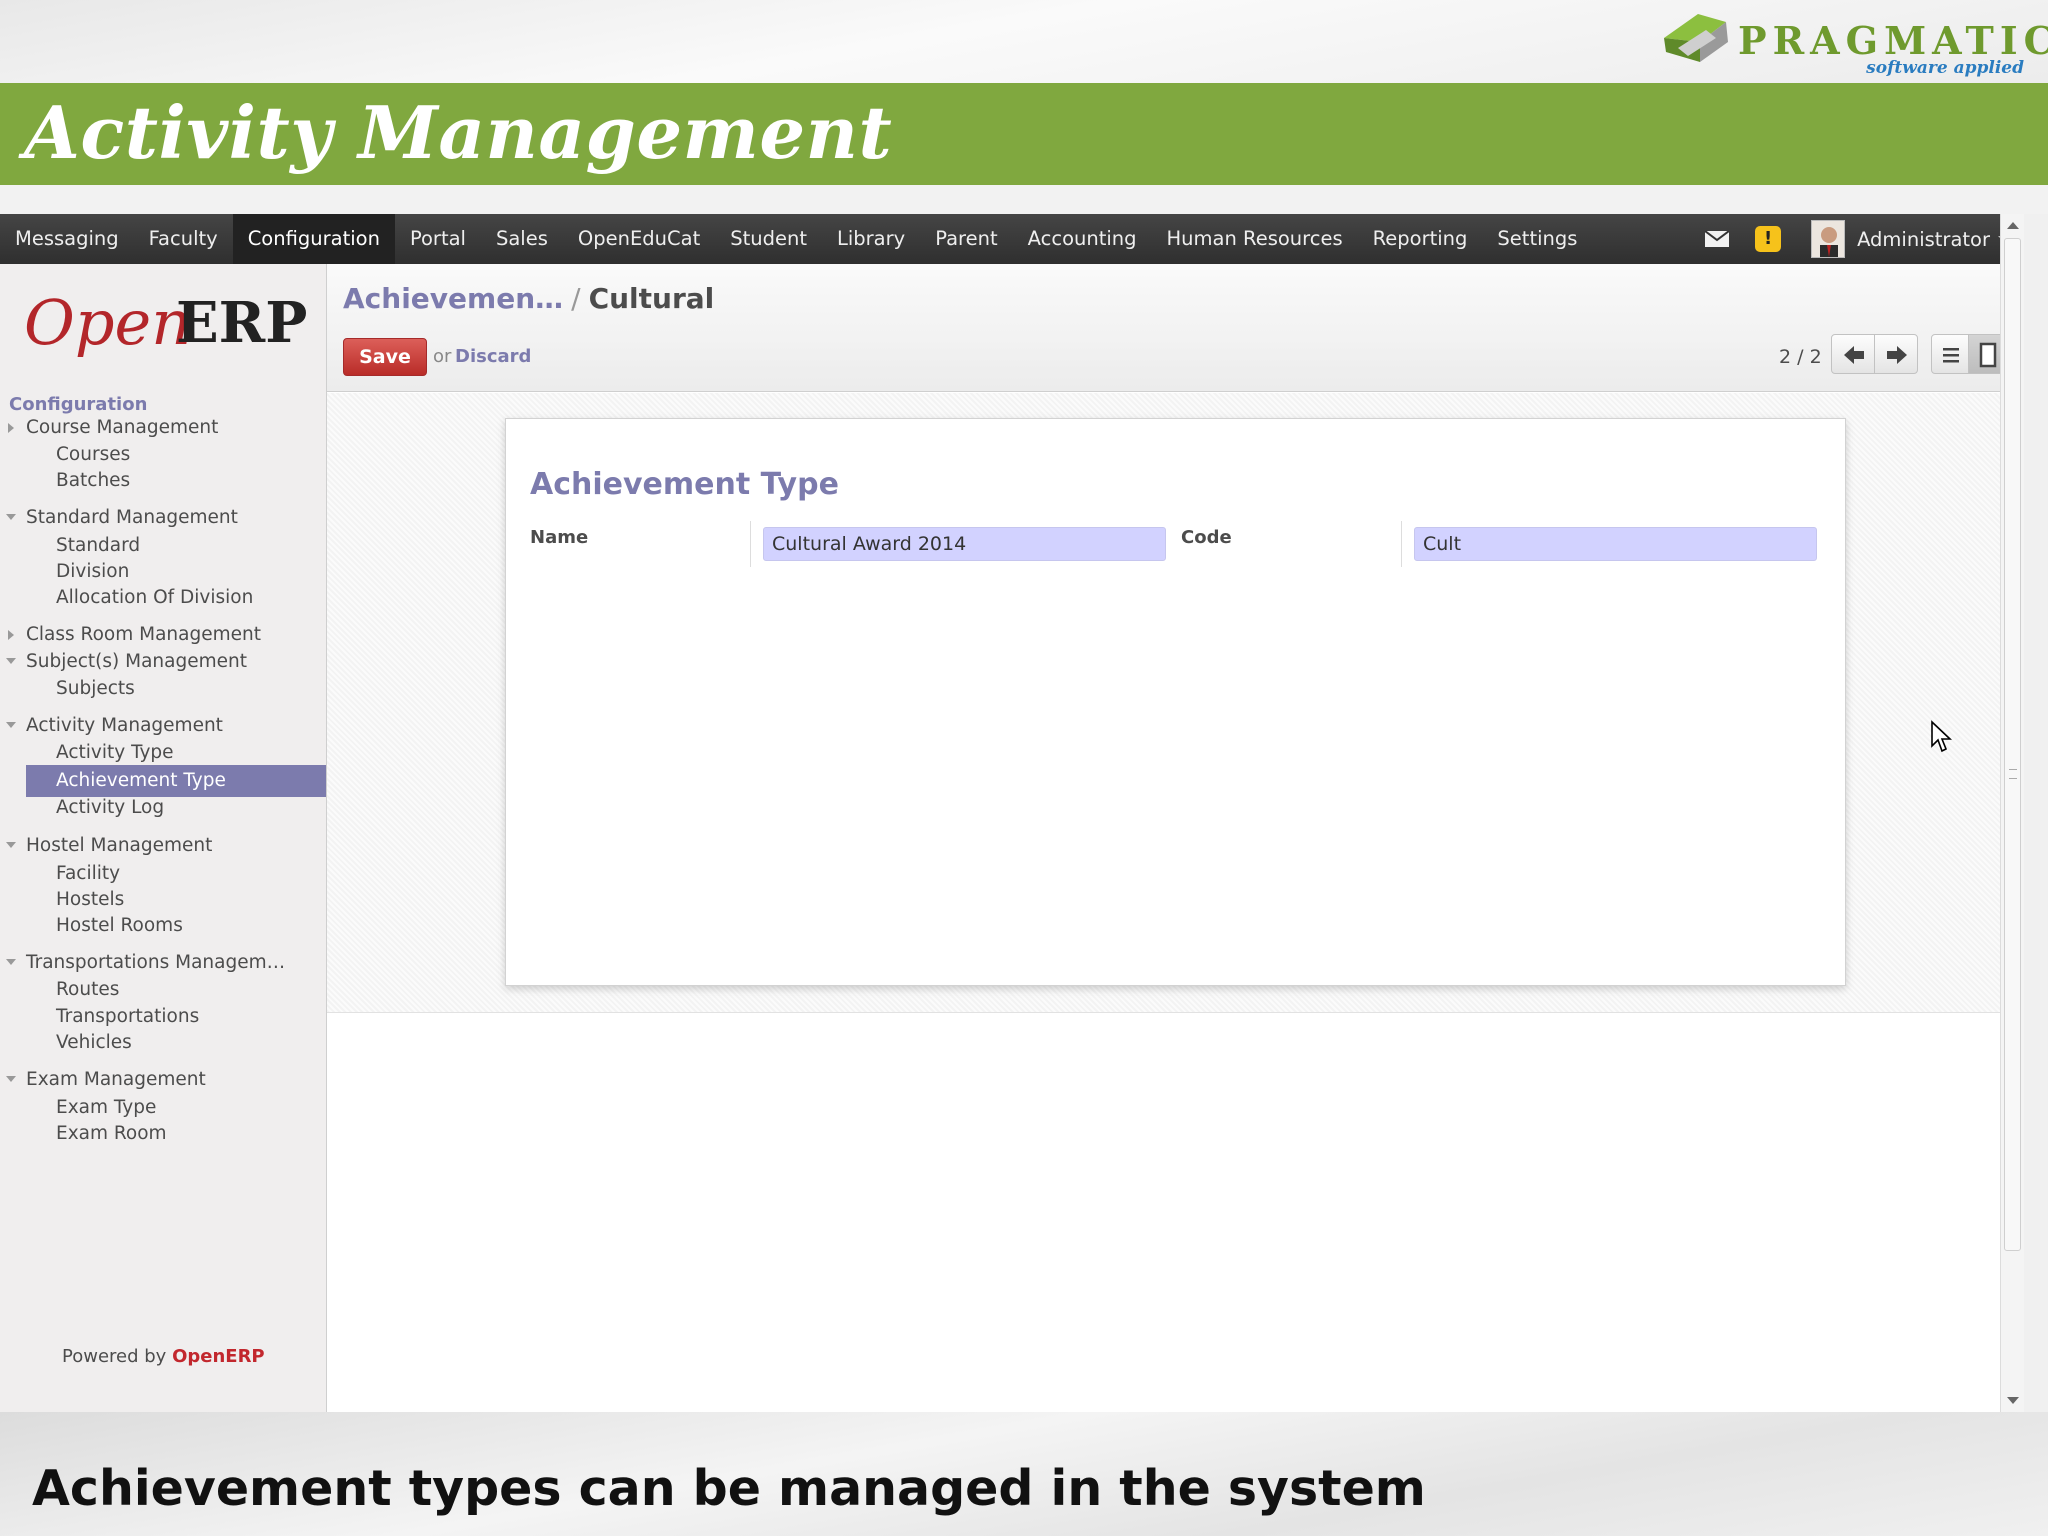 The height and width of the screenshot is (1536, 2048). Describe the element at coordinates (183, 239) in the screenshot. I see `menu-item-faculty: Faculty` at that location.